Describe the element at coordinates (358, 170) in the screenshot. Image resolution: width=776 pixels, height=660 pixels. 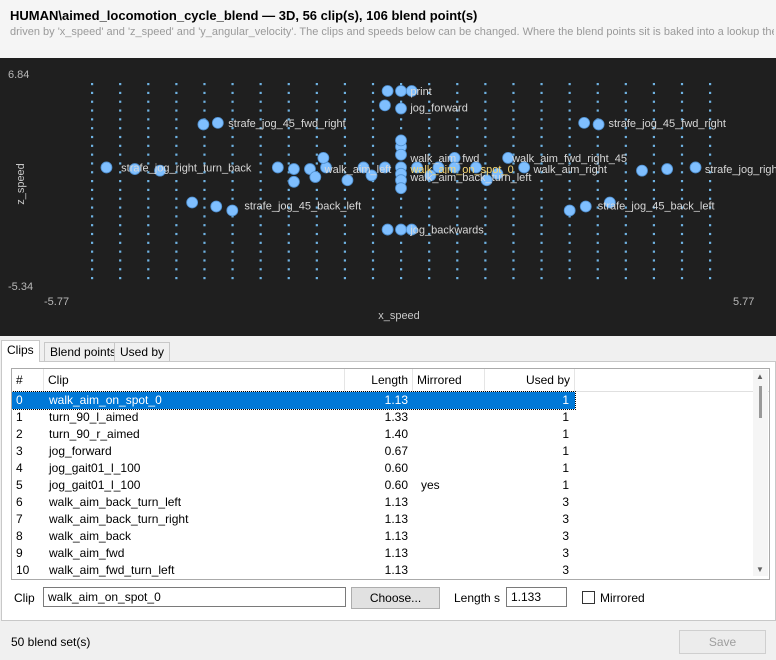
I see `point-label: walk_aim_left` at that location.